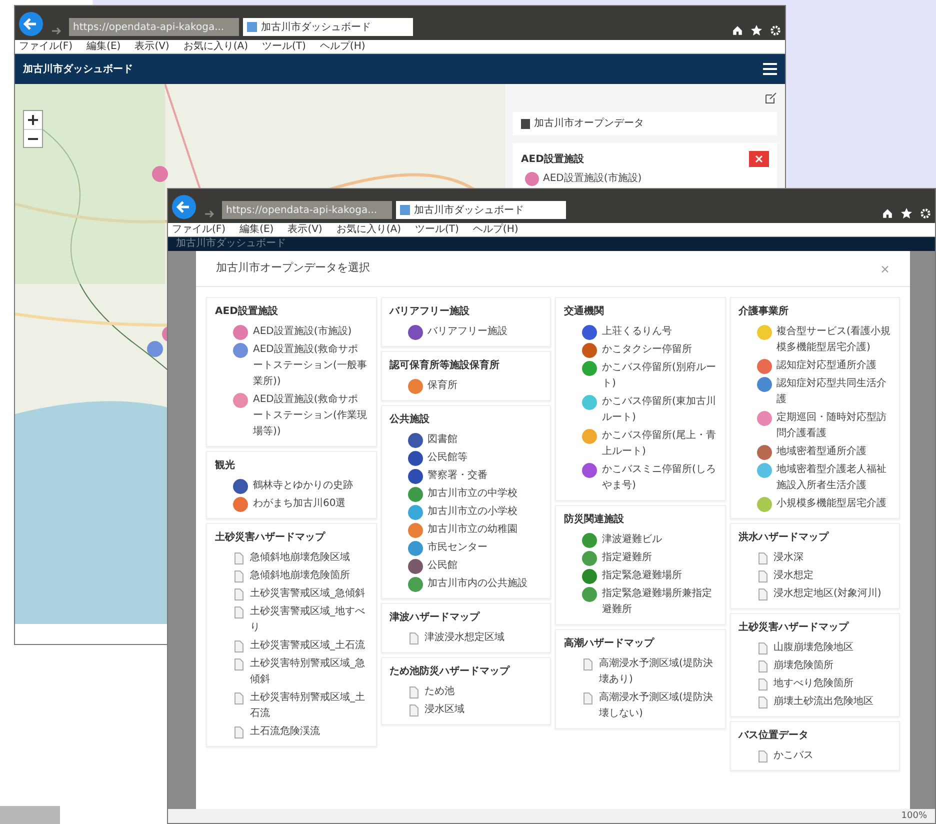 The width and height of the screenshot is (936, 824). Describe the element at coordinates (804, 666) in the screenshot. I see `layer-option: 崩壊危険箇所` at that location.